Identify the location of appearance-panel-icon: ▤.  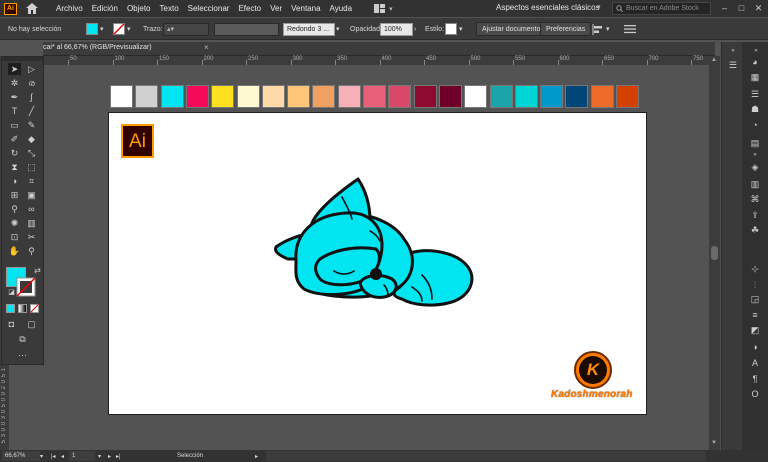
(755, 143).